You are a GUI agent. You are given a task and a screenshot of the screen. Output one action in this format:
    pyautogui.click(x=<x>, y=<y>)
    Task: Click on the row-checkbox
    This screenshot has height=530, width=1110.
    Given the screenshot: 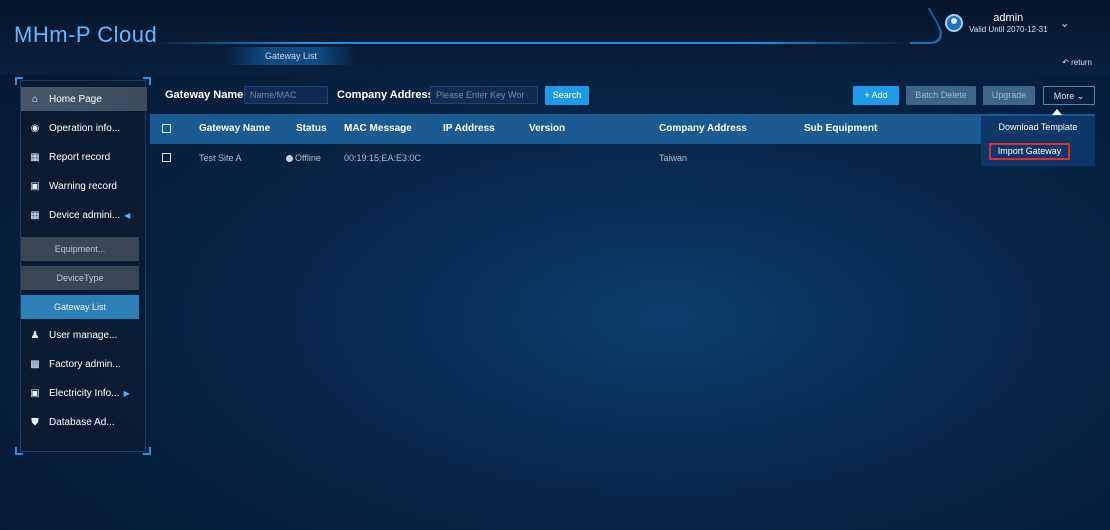 What is the action you would take?
    pyautogui.click(x=166, y=157)
    